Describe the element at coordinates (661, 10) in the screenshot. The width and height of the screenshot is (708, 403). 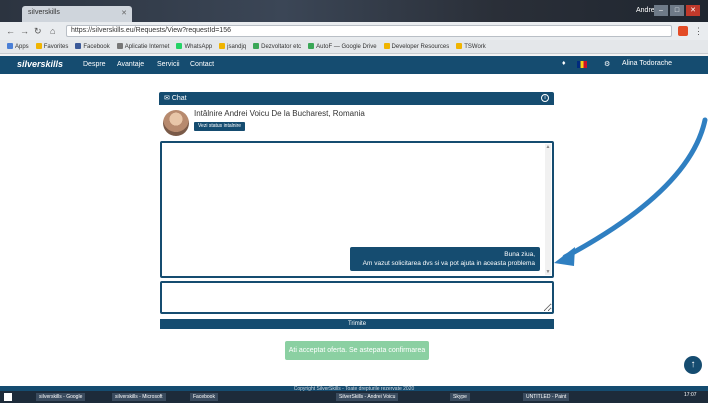
I see `minimize-button: –` at that location.